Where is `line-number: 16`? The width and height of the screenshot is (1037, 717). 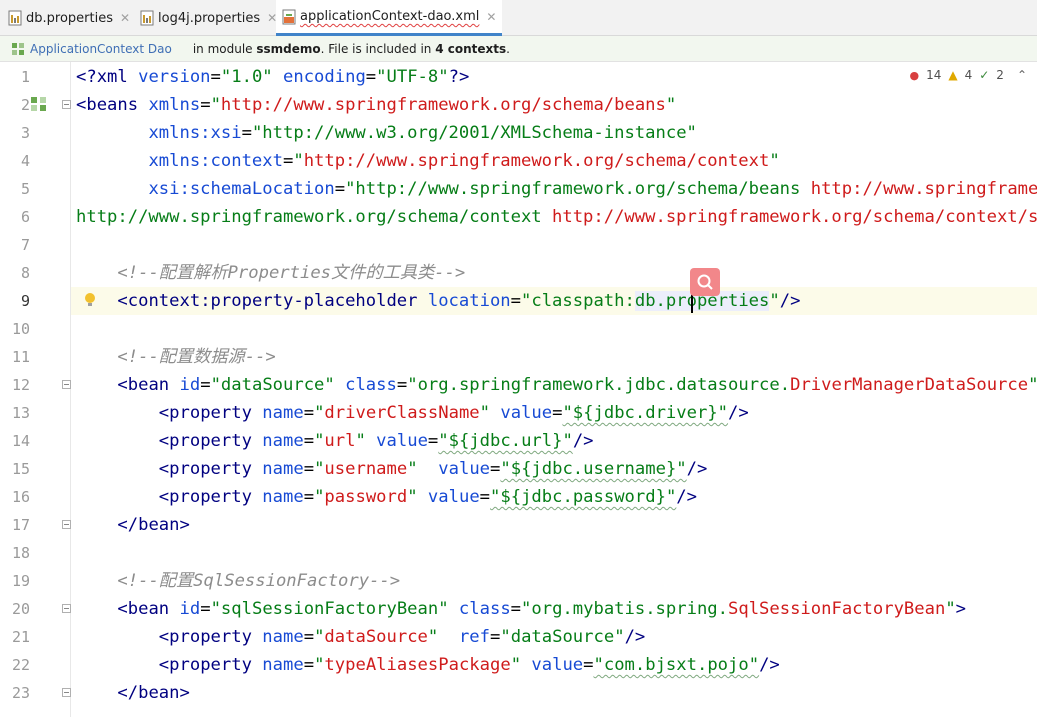 line-number: 16 is located at coordinates (15, 497).